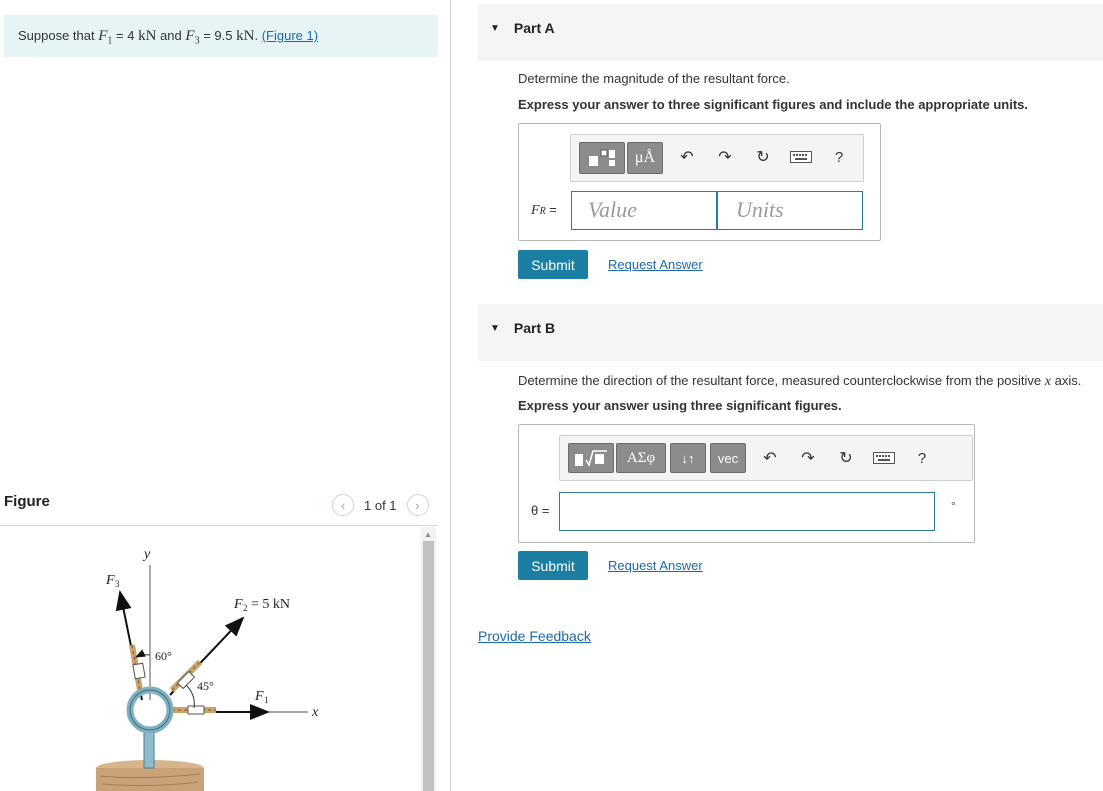 Image resolution: width=1103 pixels, height=791 pixels. What do you see at coordinates (655, 264) in the screenshot?
I see `part-a-request-answer-link: Request Answer` at bounding box center [655, 264].